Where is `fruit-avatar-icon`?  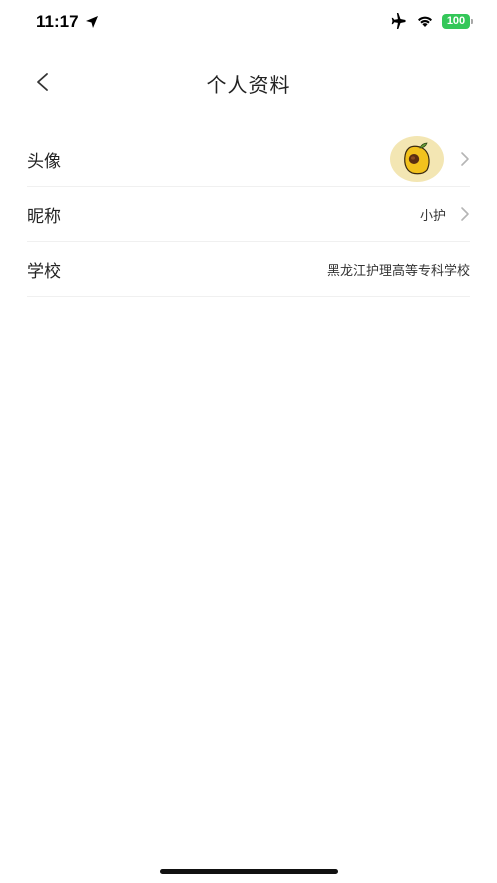 fruit-avatar-icon is located at coordinates (417, 158).